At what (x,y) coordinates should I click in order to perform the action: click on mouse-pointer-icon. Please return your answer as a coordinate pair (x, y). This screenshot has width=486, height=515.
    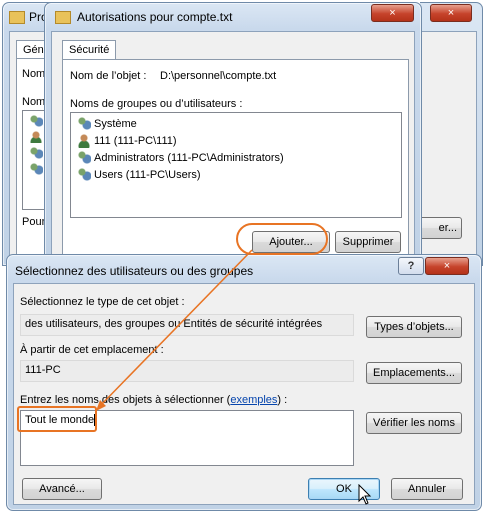
    Looking at the image, I should click on (365, 494).